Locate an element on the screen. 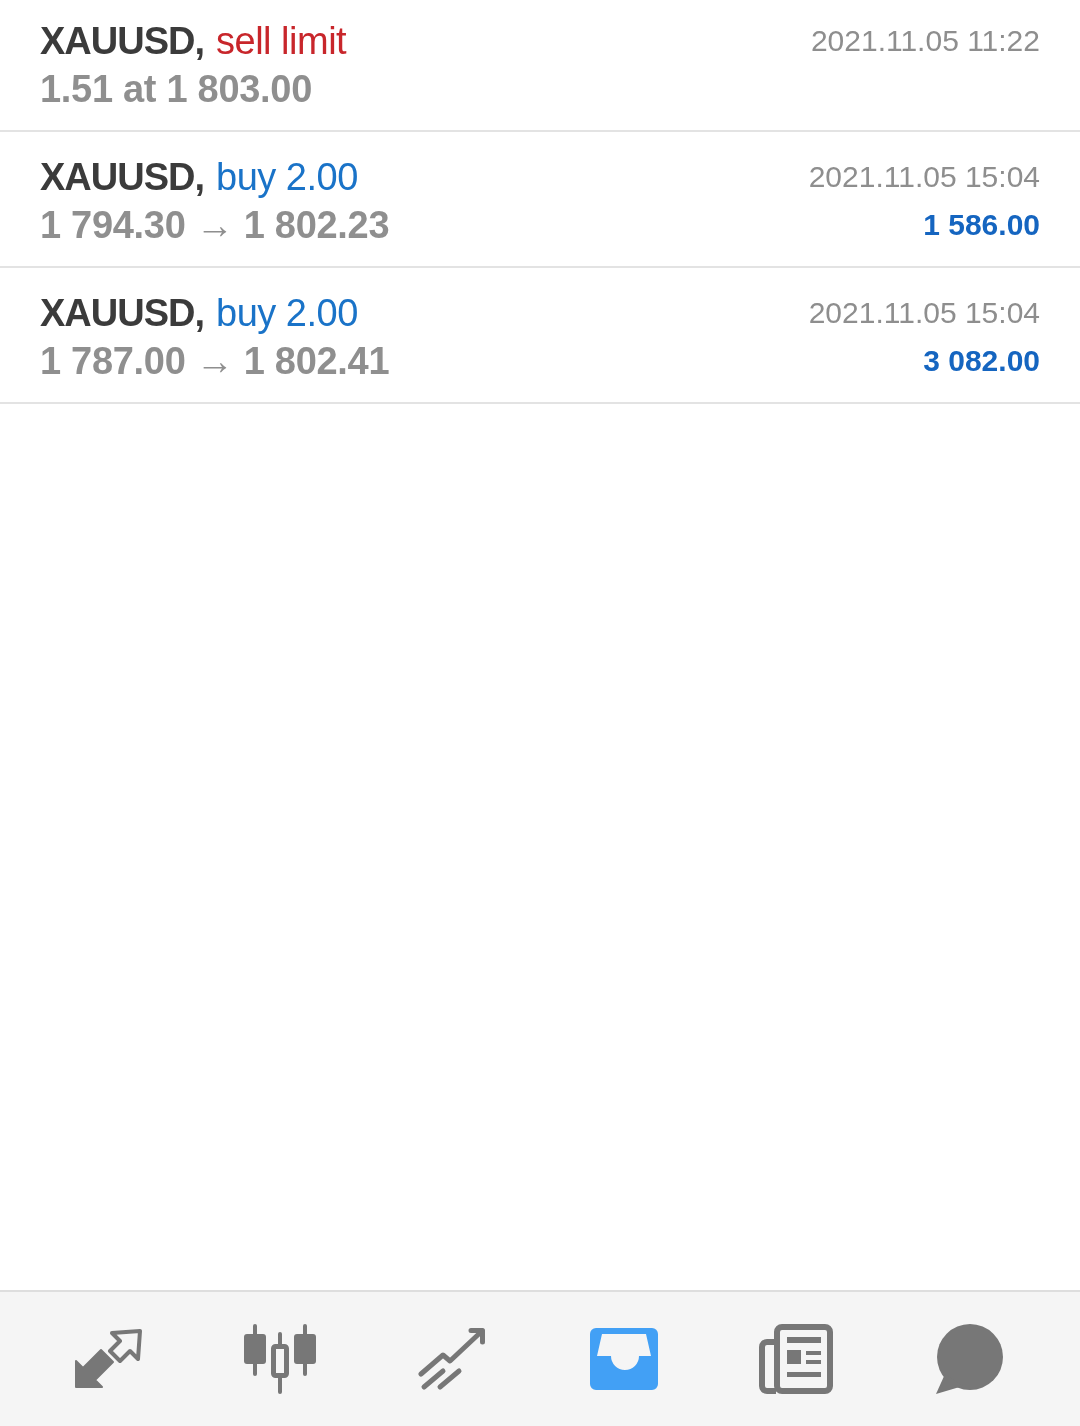 The height and width of the screenshot is (1426, 1080). order-details-text: 1 787.00 → 1 802.41 is located at coordinates (215, 361).